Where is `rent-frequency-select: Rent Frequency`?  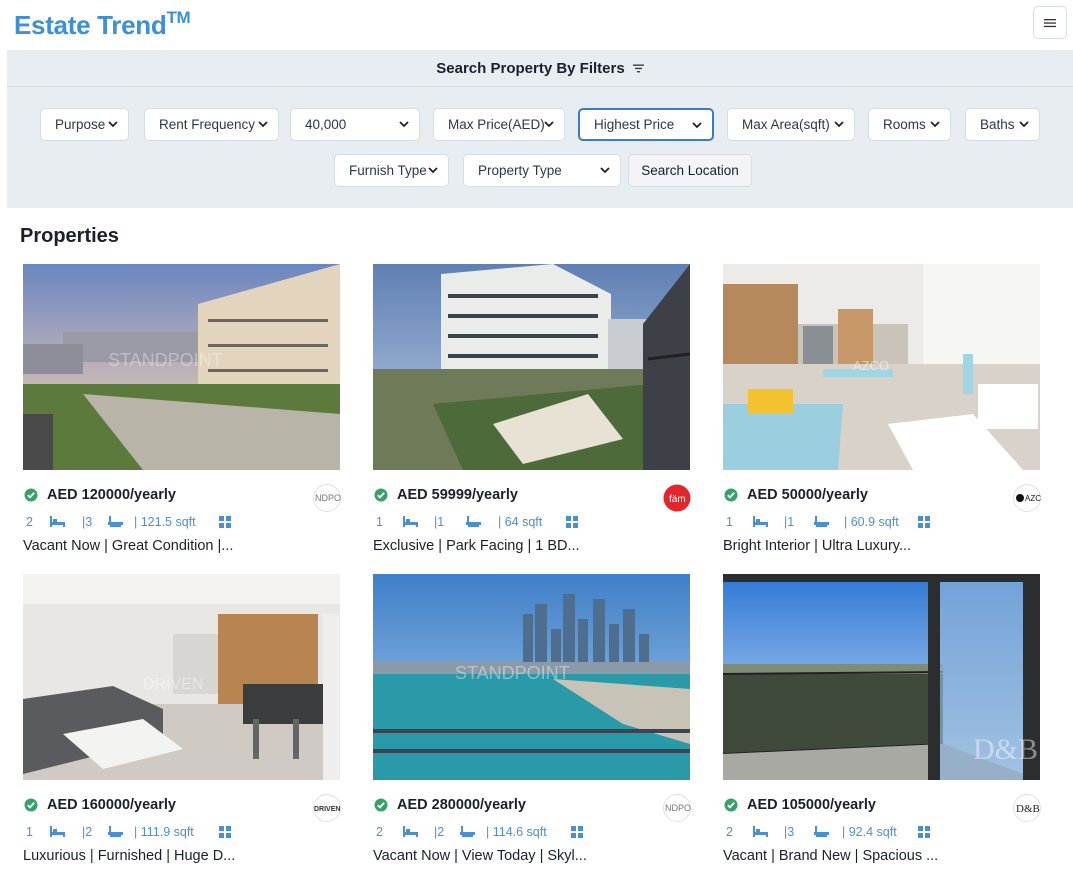 rent-frequency-select: Rent Frequency is located at coordinates (211, 124).